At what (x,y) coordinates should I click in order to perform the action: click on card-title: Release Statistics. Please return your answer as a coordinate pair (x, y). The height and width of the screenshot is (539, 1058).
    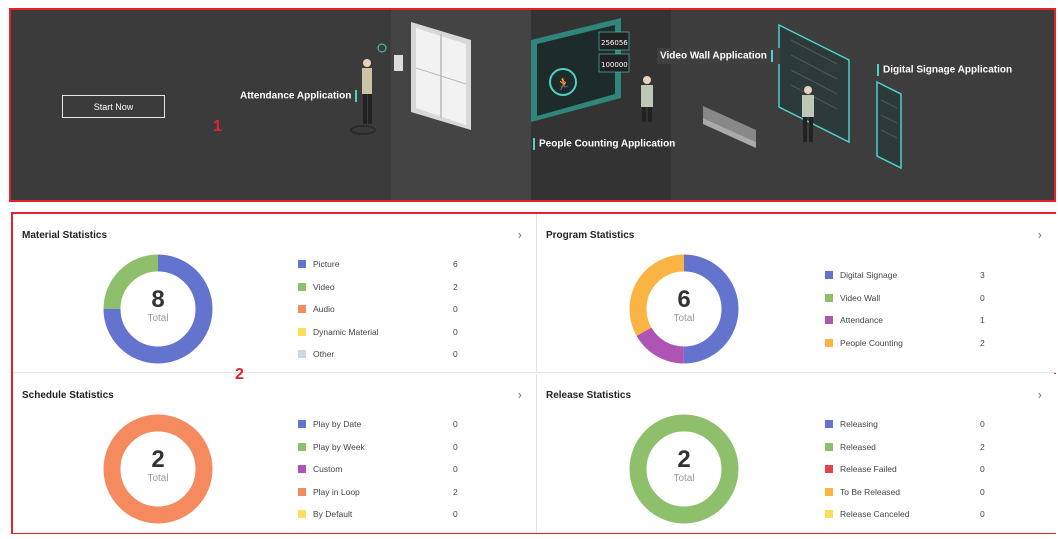
    Looking at the image, I should click on (589, 395).